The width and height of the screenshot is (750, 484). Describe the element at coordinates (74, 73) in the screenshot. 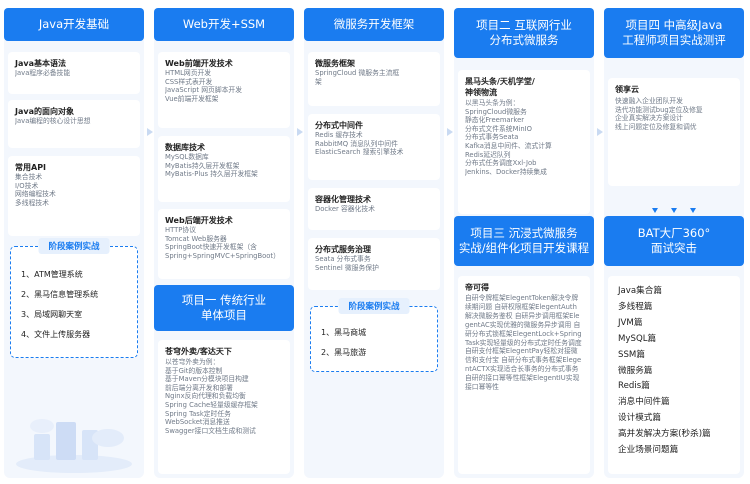

I see `card-java-syntax: Java基本语法 Java程序必备技能` at that location.